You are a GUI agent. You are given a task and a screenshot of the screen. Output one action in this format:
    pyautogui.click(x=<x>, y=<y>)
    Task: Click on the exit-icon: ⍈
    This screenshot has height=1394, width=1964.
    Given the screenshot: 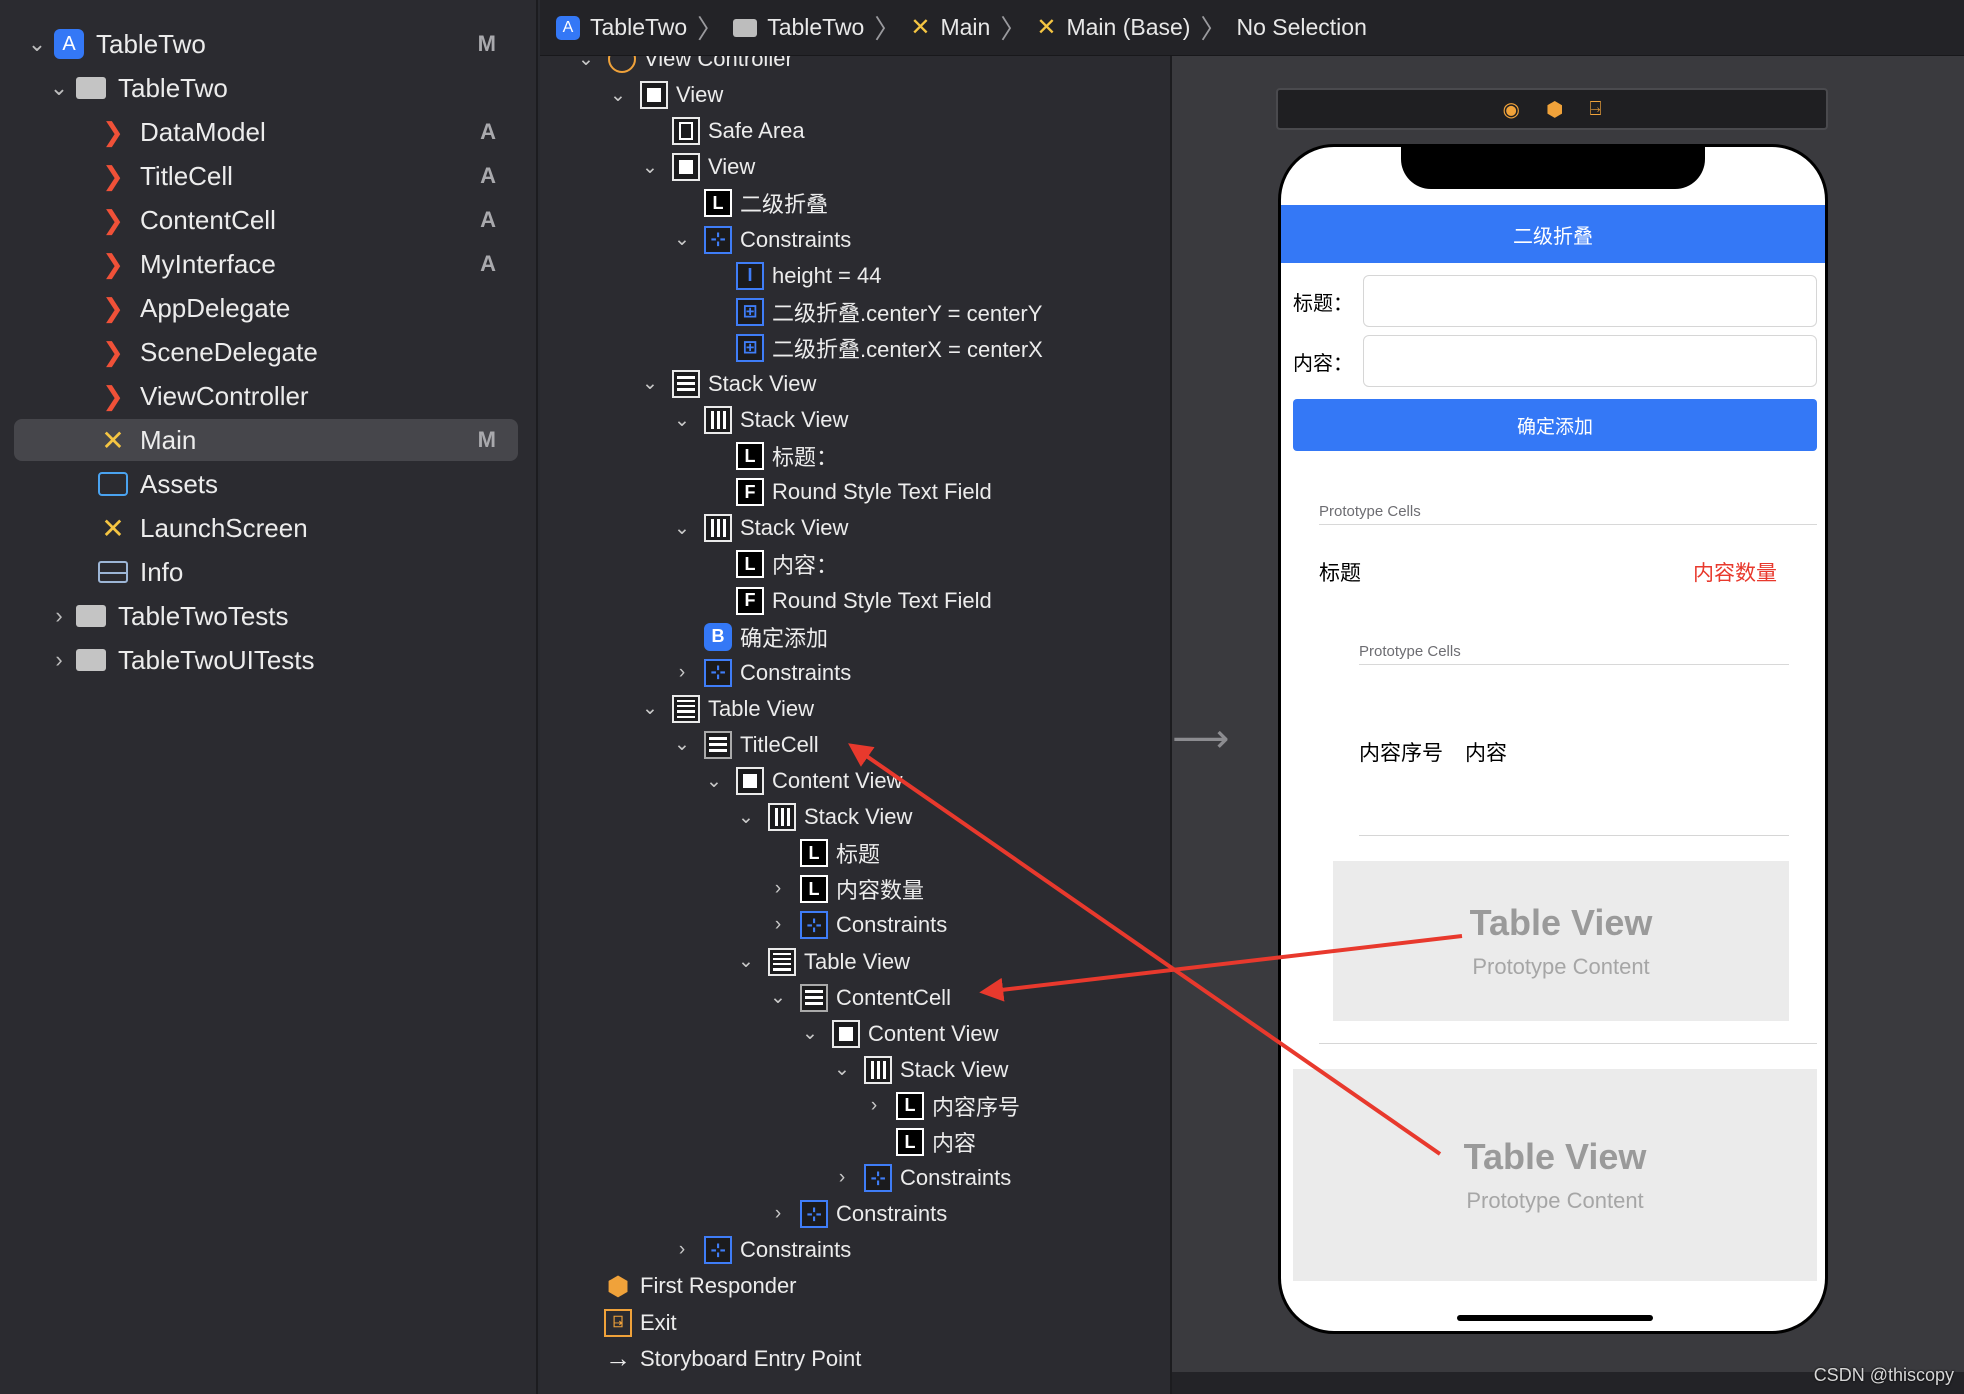 What is the action you would take?
    pyautogui.click(x=1595, y=109)
    